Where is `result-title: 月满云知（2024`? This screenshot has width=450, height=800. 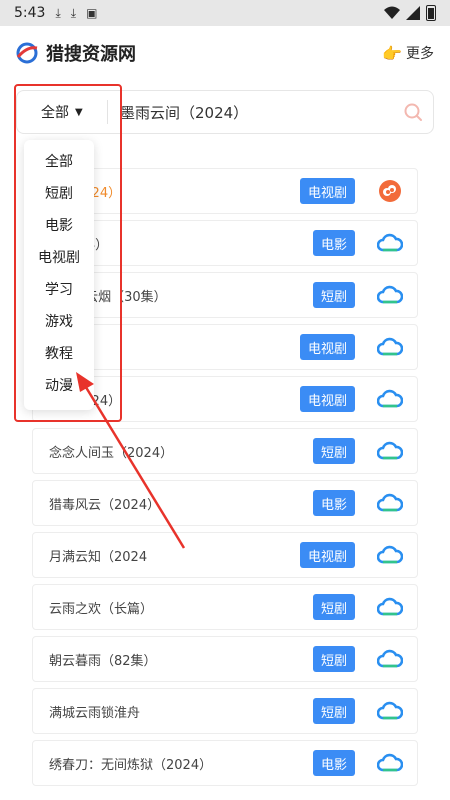
result-title: 月满云知（2024 is located at coordinates (98, 557).